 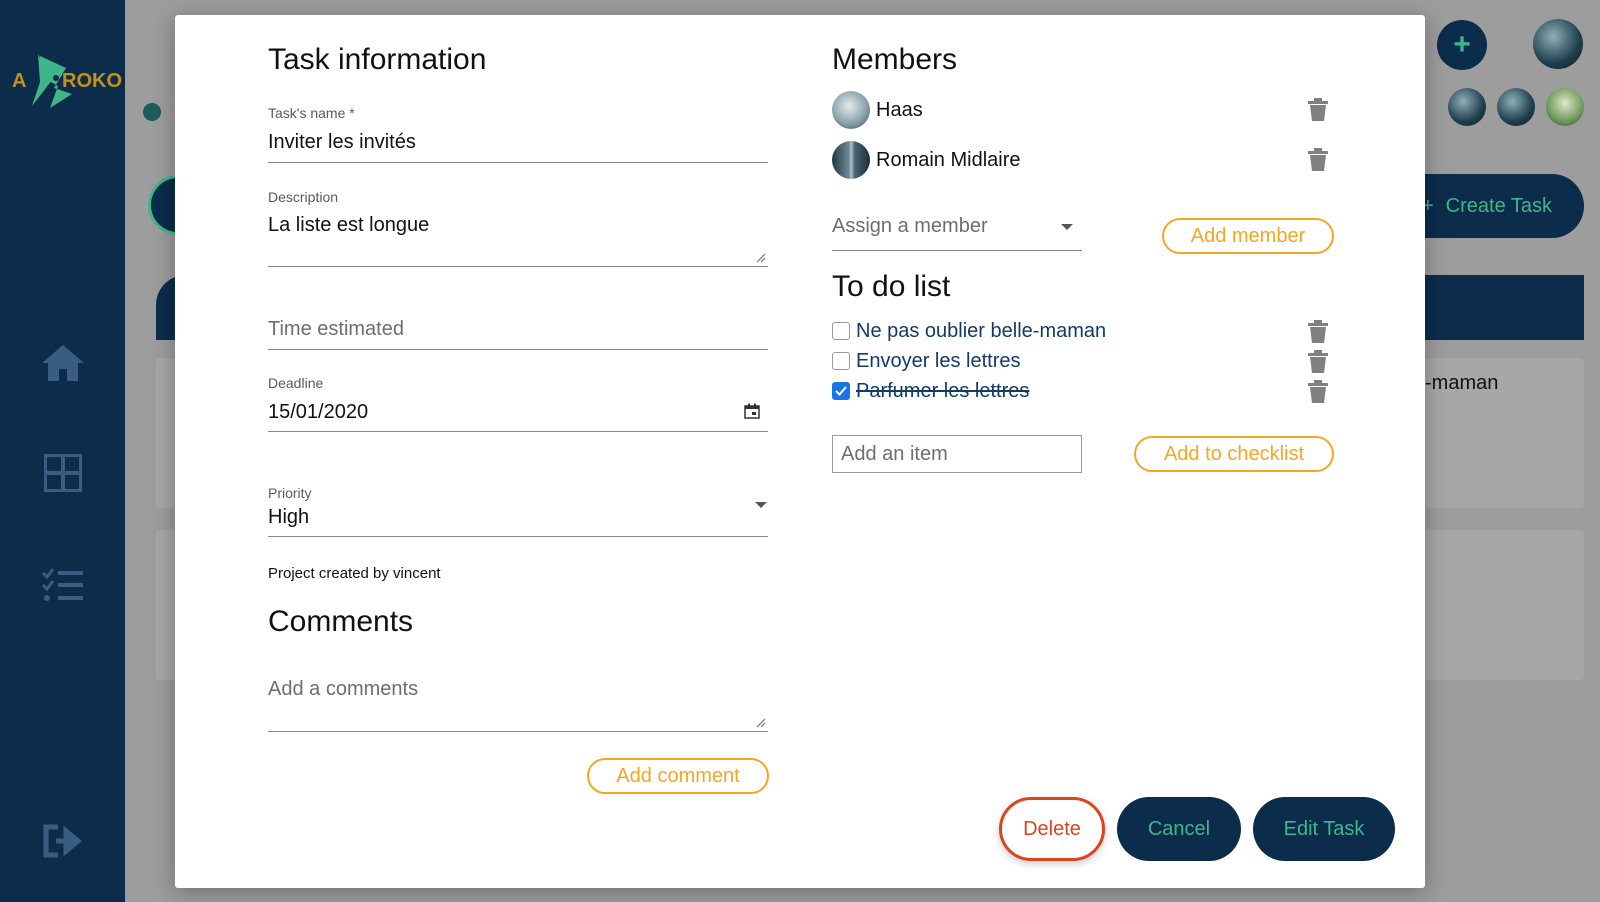 I want to click on todo-item: Ne pas oublier belle-maman, so click(x=969, y=331).